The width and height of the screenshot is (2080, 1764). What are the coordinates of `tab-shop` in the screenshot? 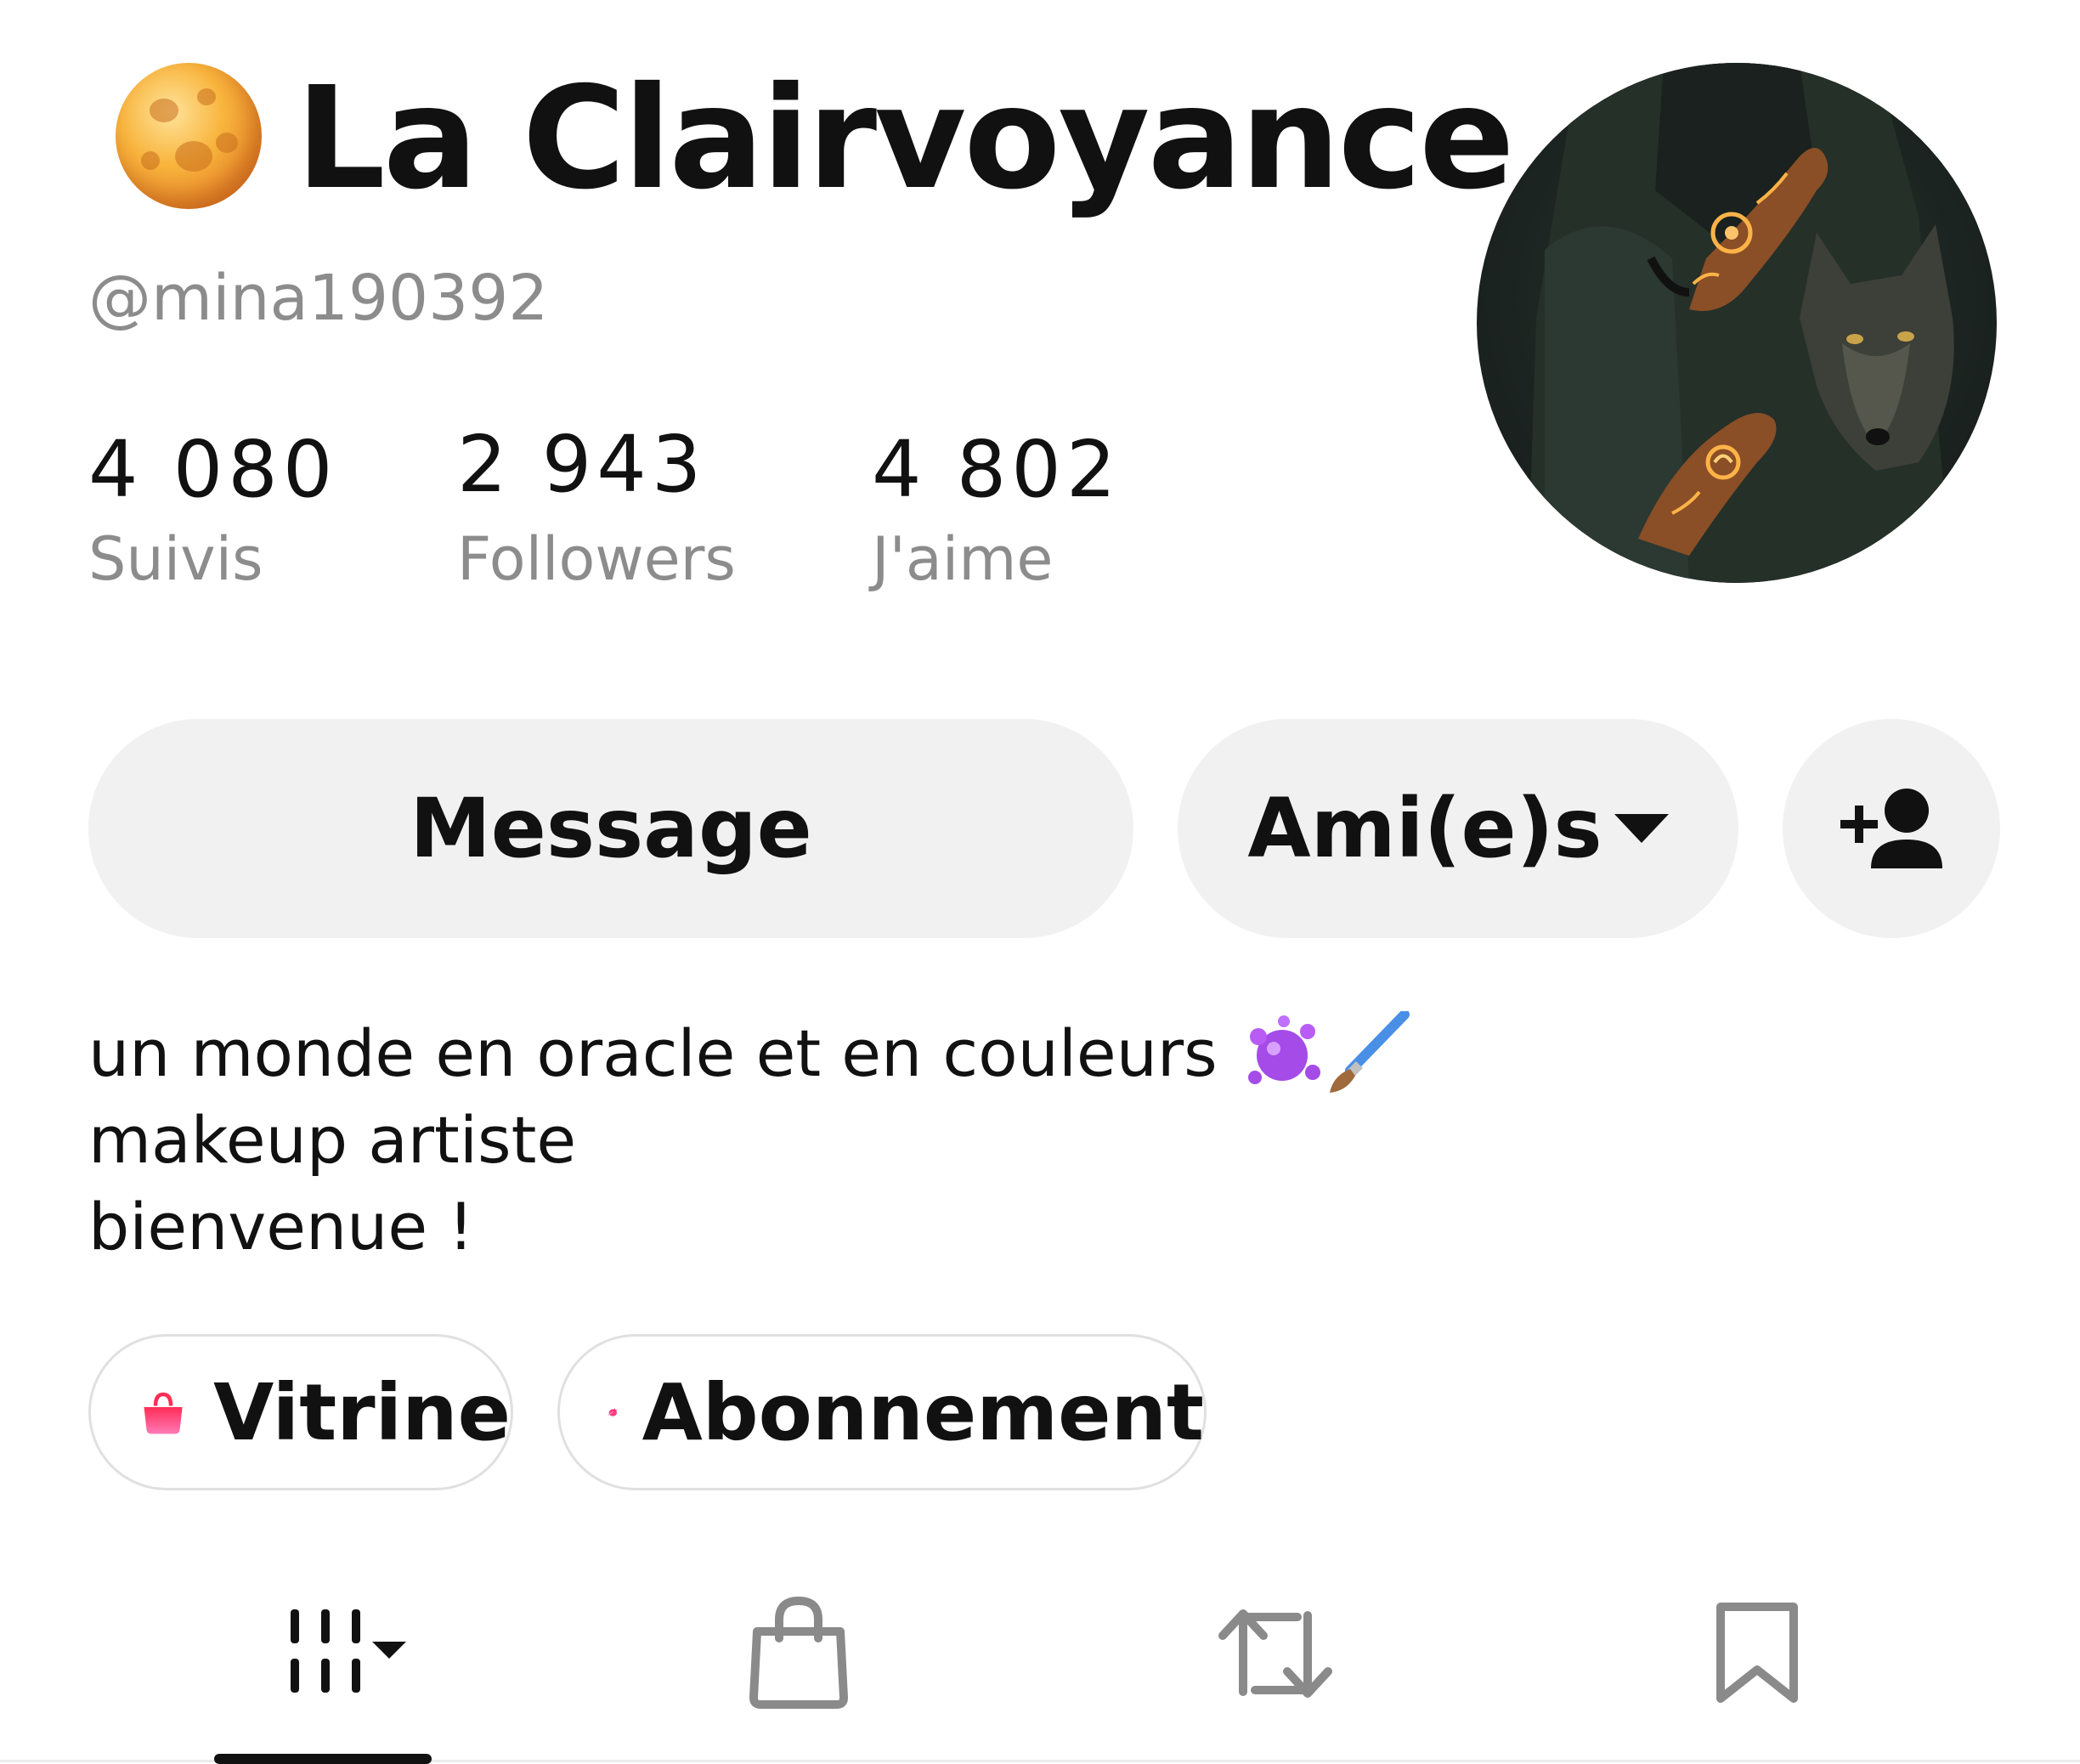 It's located at (799, 1653).